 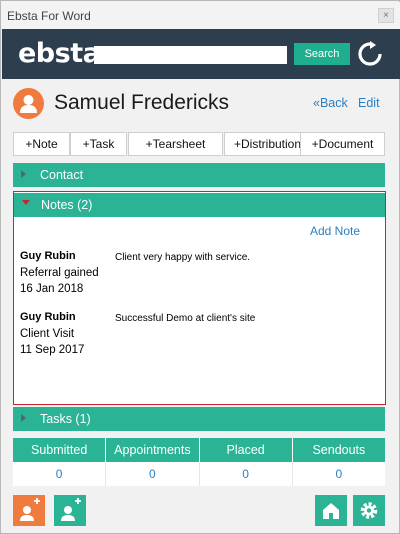 I want to click on search-button: Search, so click(x=322, y=54).